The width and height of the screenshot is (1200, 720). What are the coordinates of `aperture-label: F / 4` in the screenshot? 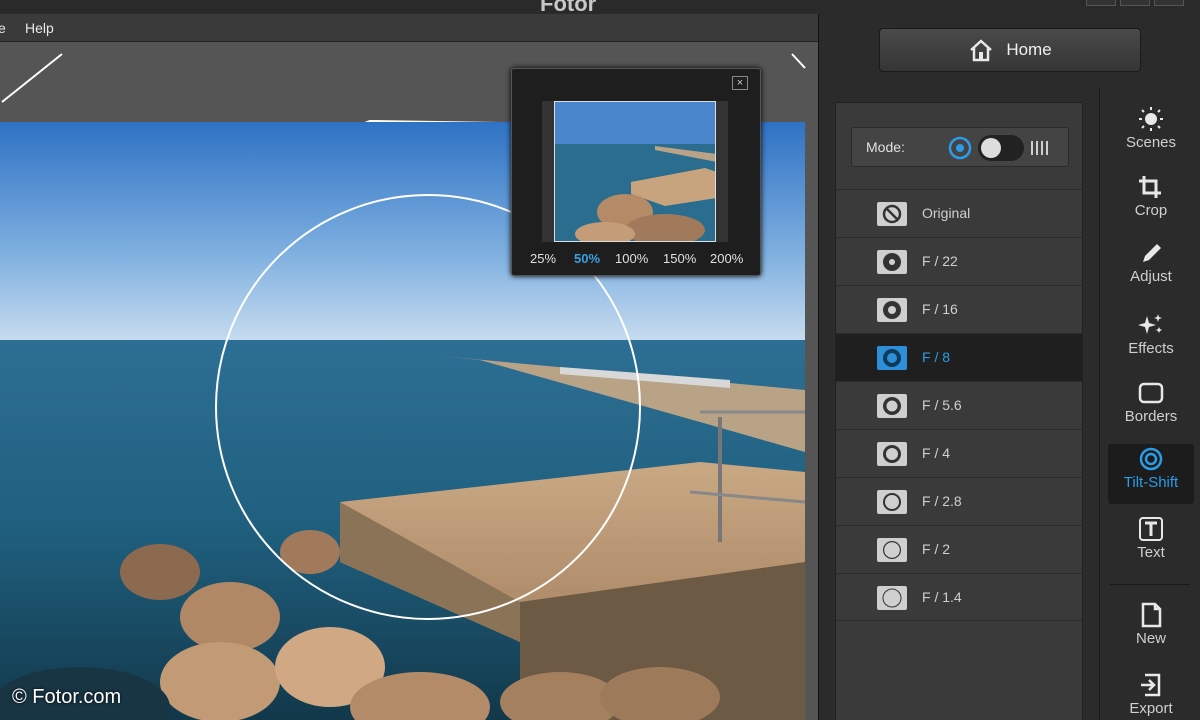 It's located at (936, 453).